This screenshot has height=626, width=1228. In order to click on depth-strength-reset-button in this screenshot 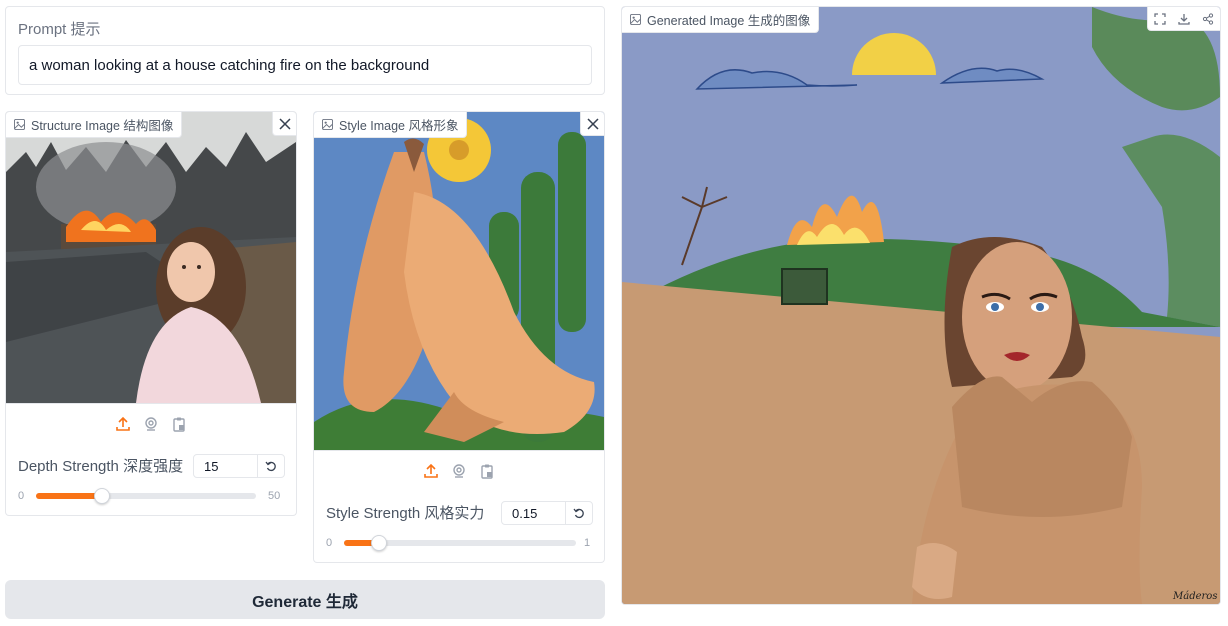, I will do `click(271, 466)`.